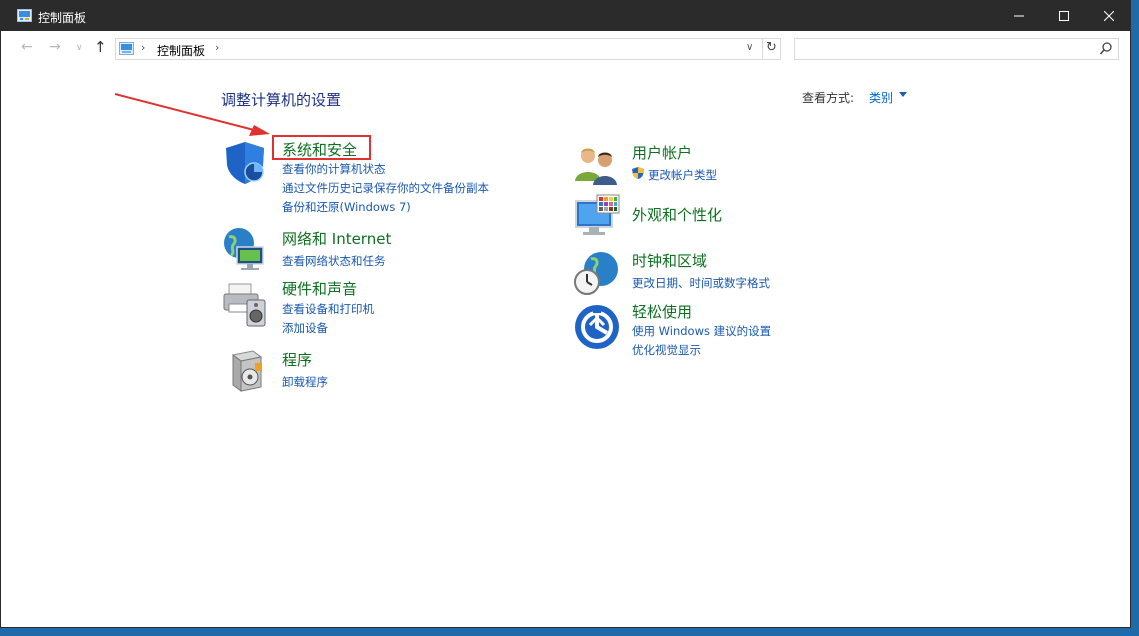 The image size is (1139, 636). I want to click on window-title: 控制面板, so click(62, 18).